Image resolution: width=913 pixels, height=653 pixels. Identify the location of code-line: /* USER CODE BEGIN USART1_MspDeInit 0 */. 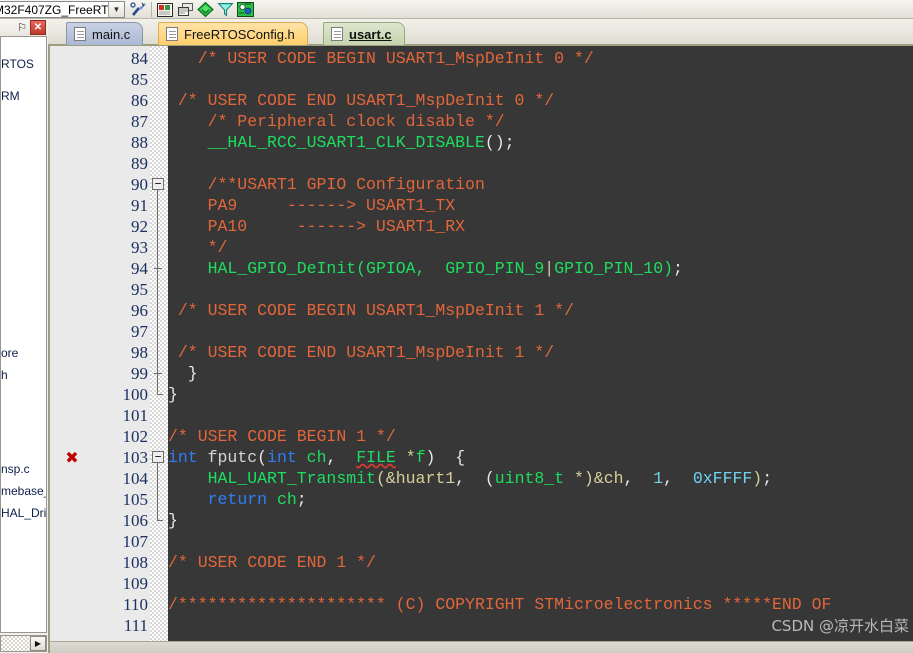
(381, 58).